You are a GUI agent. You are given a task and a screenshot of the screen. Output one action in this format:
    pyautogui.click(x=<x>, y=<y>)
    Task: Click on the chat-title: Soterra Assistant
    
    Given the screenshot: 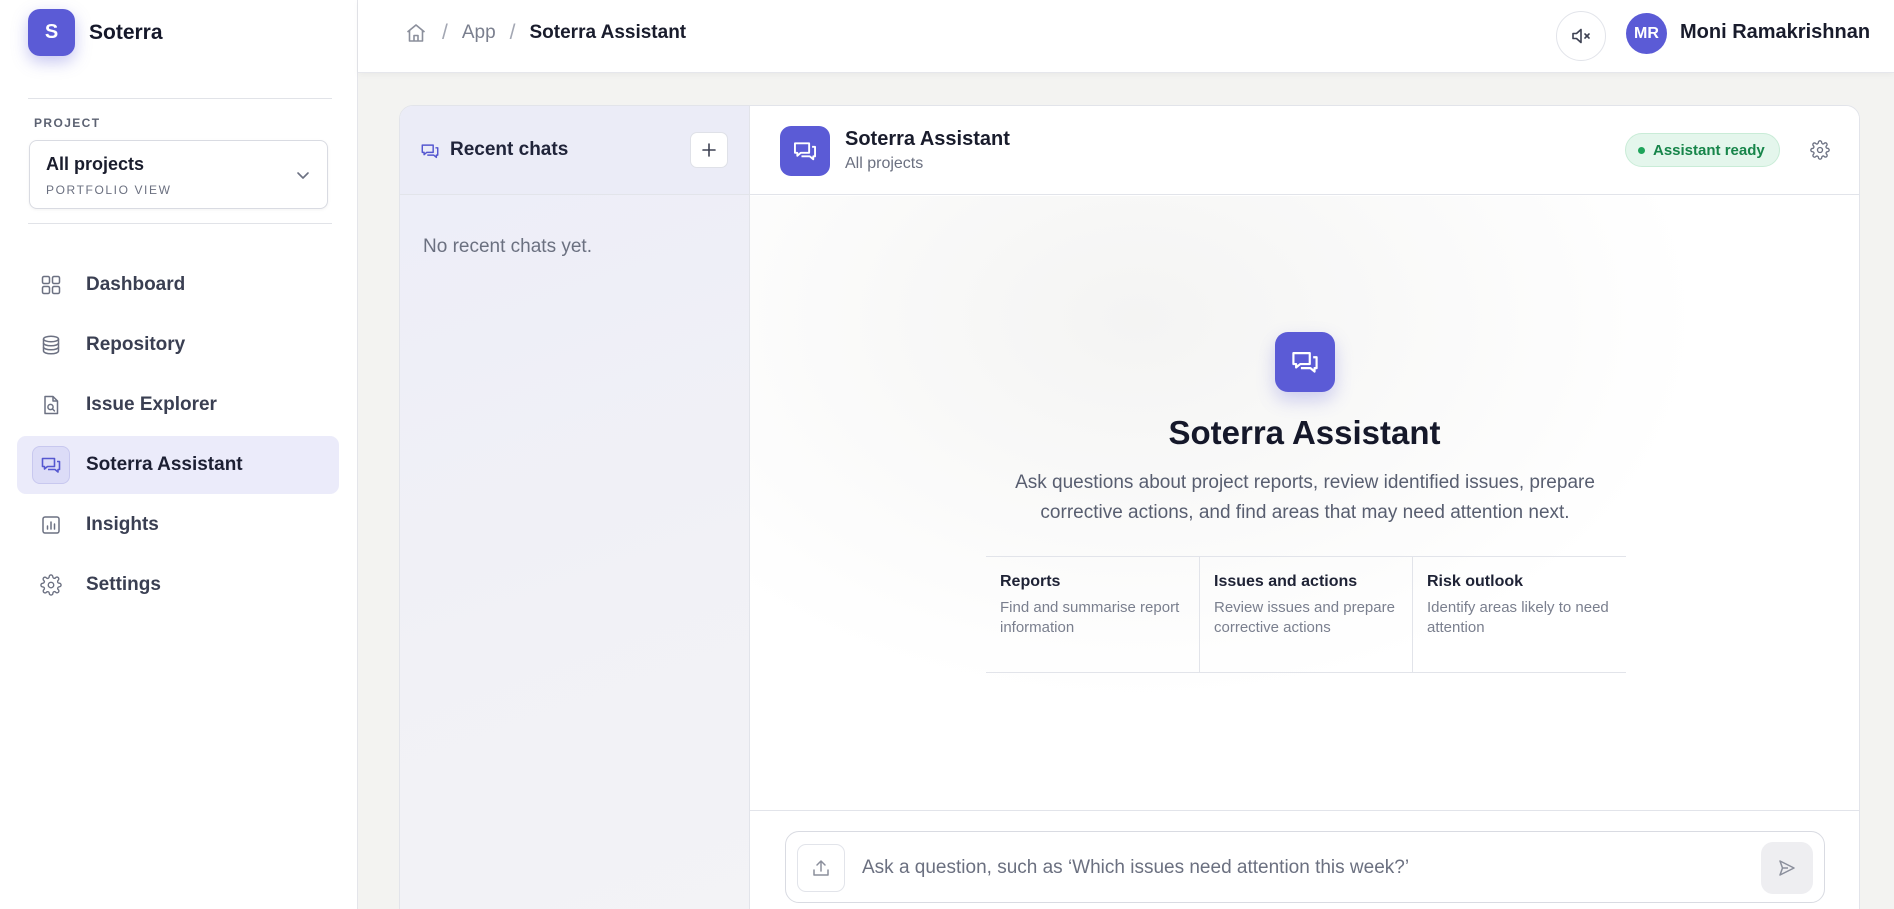 What is the action you would take?
    pyautogui.click(x=927, y=139)
    